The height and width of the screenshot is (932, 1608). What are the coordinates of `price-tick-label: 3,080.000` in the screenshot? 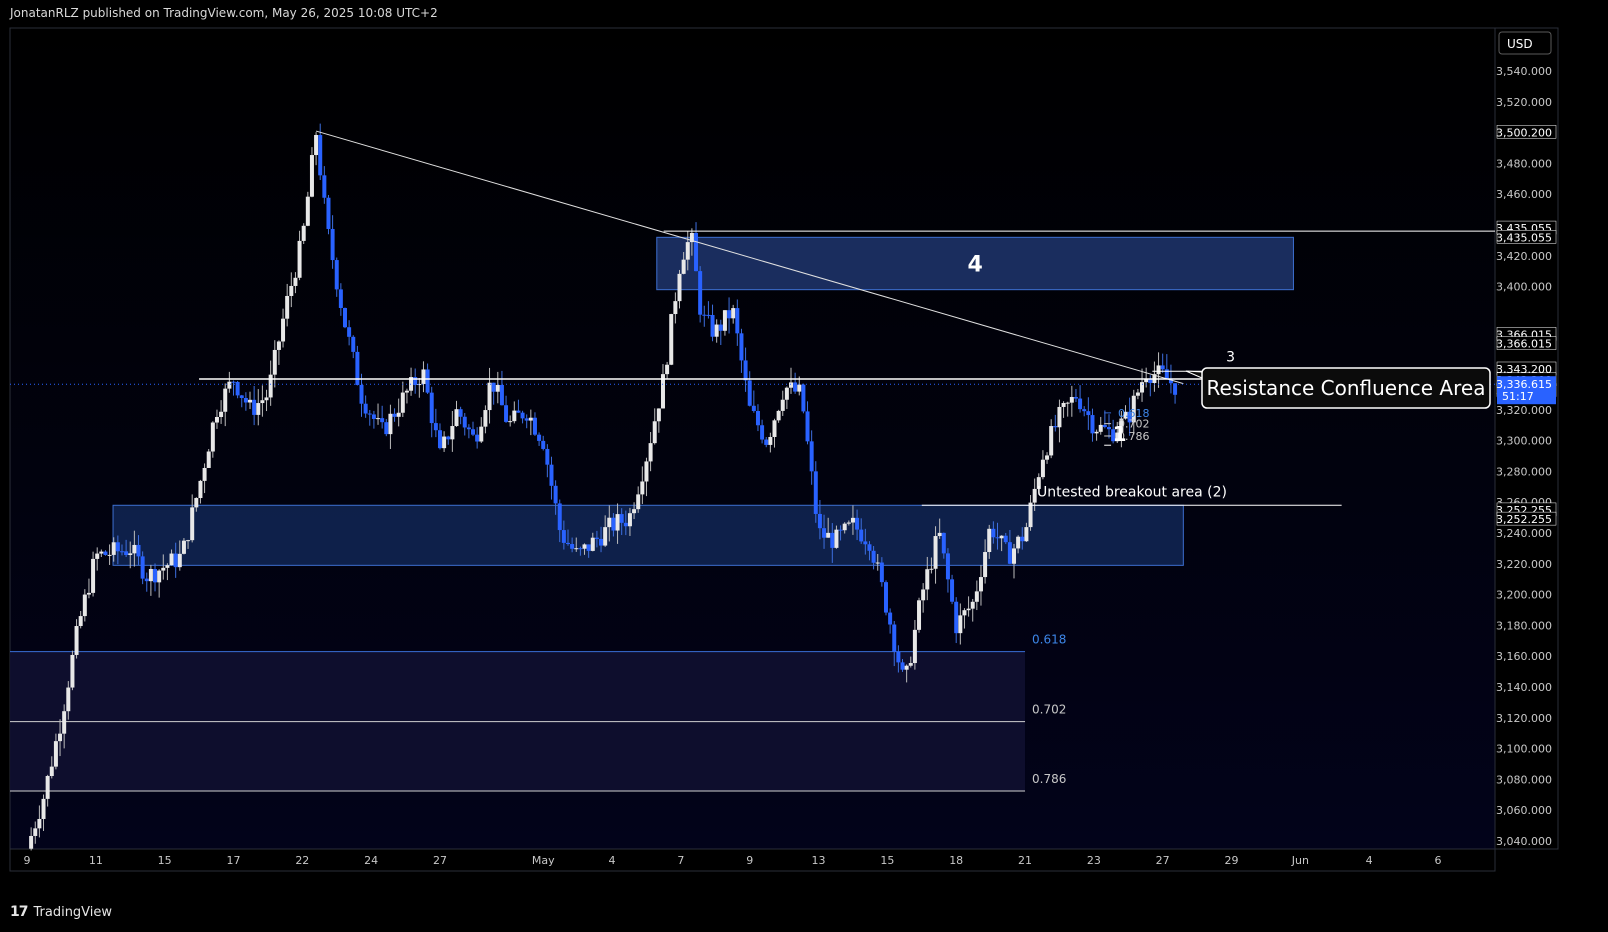 It's located at (1524, 779).